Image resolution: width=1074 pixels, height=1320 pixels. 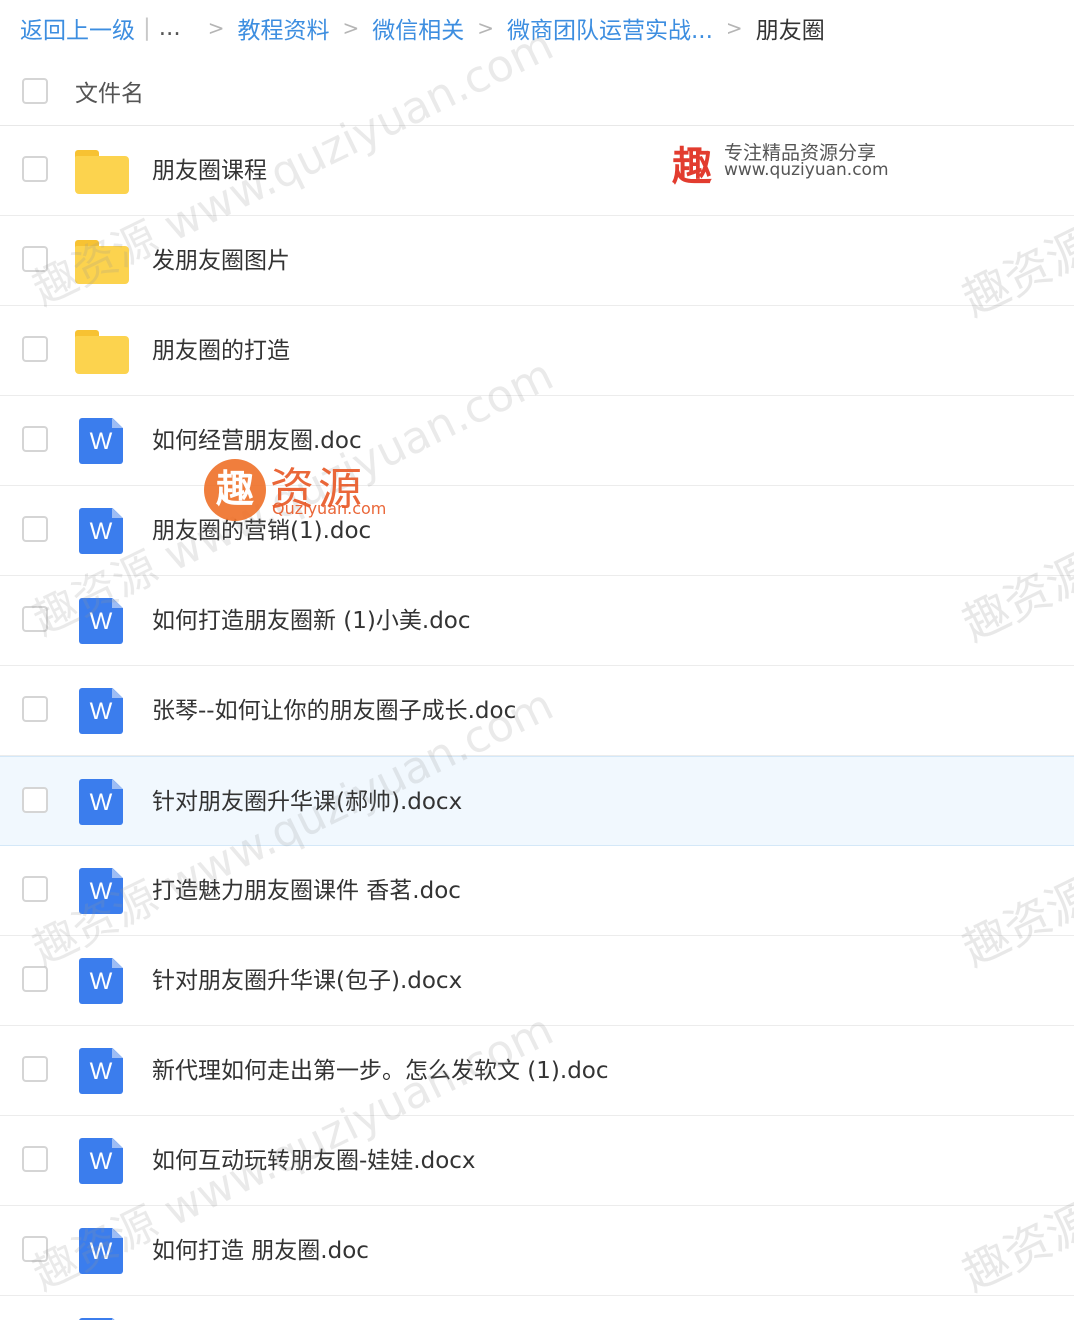 I want to click on file-name: 张琴--如何让你的朋友圈子成长.doc, so click(x=334, y=711).